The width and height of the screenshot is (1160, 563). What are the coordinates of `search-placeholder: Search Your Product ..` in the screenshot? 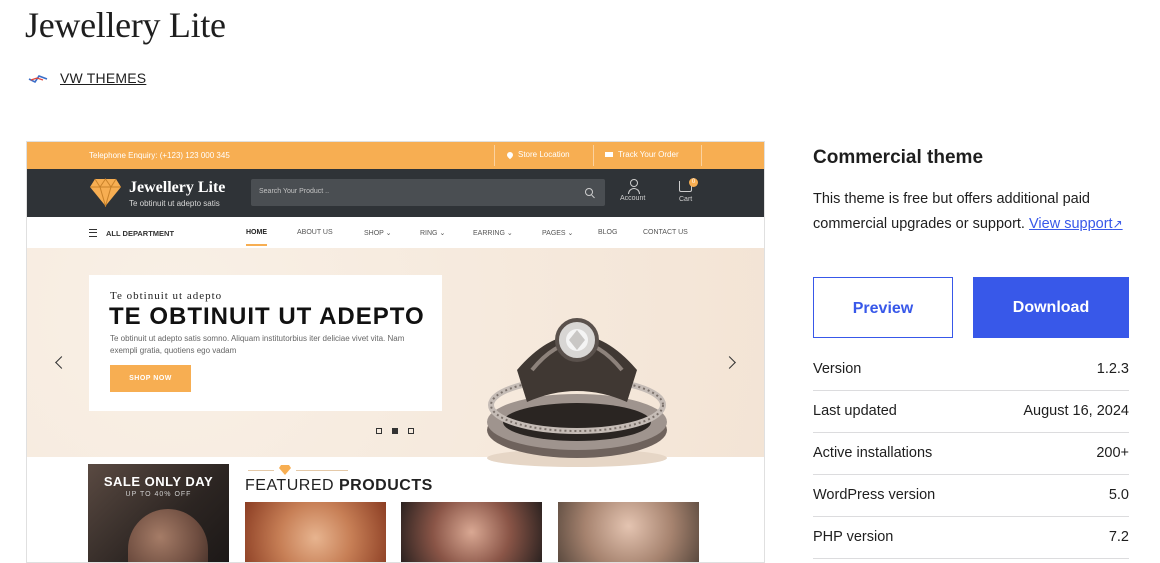 It's located at (294, 191).